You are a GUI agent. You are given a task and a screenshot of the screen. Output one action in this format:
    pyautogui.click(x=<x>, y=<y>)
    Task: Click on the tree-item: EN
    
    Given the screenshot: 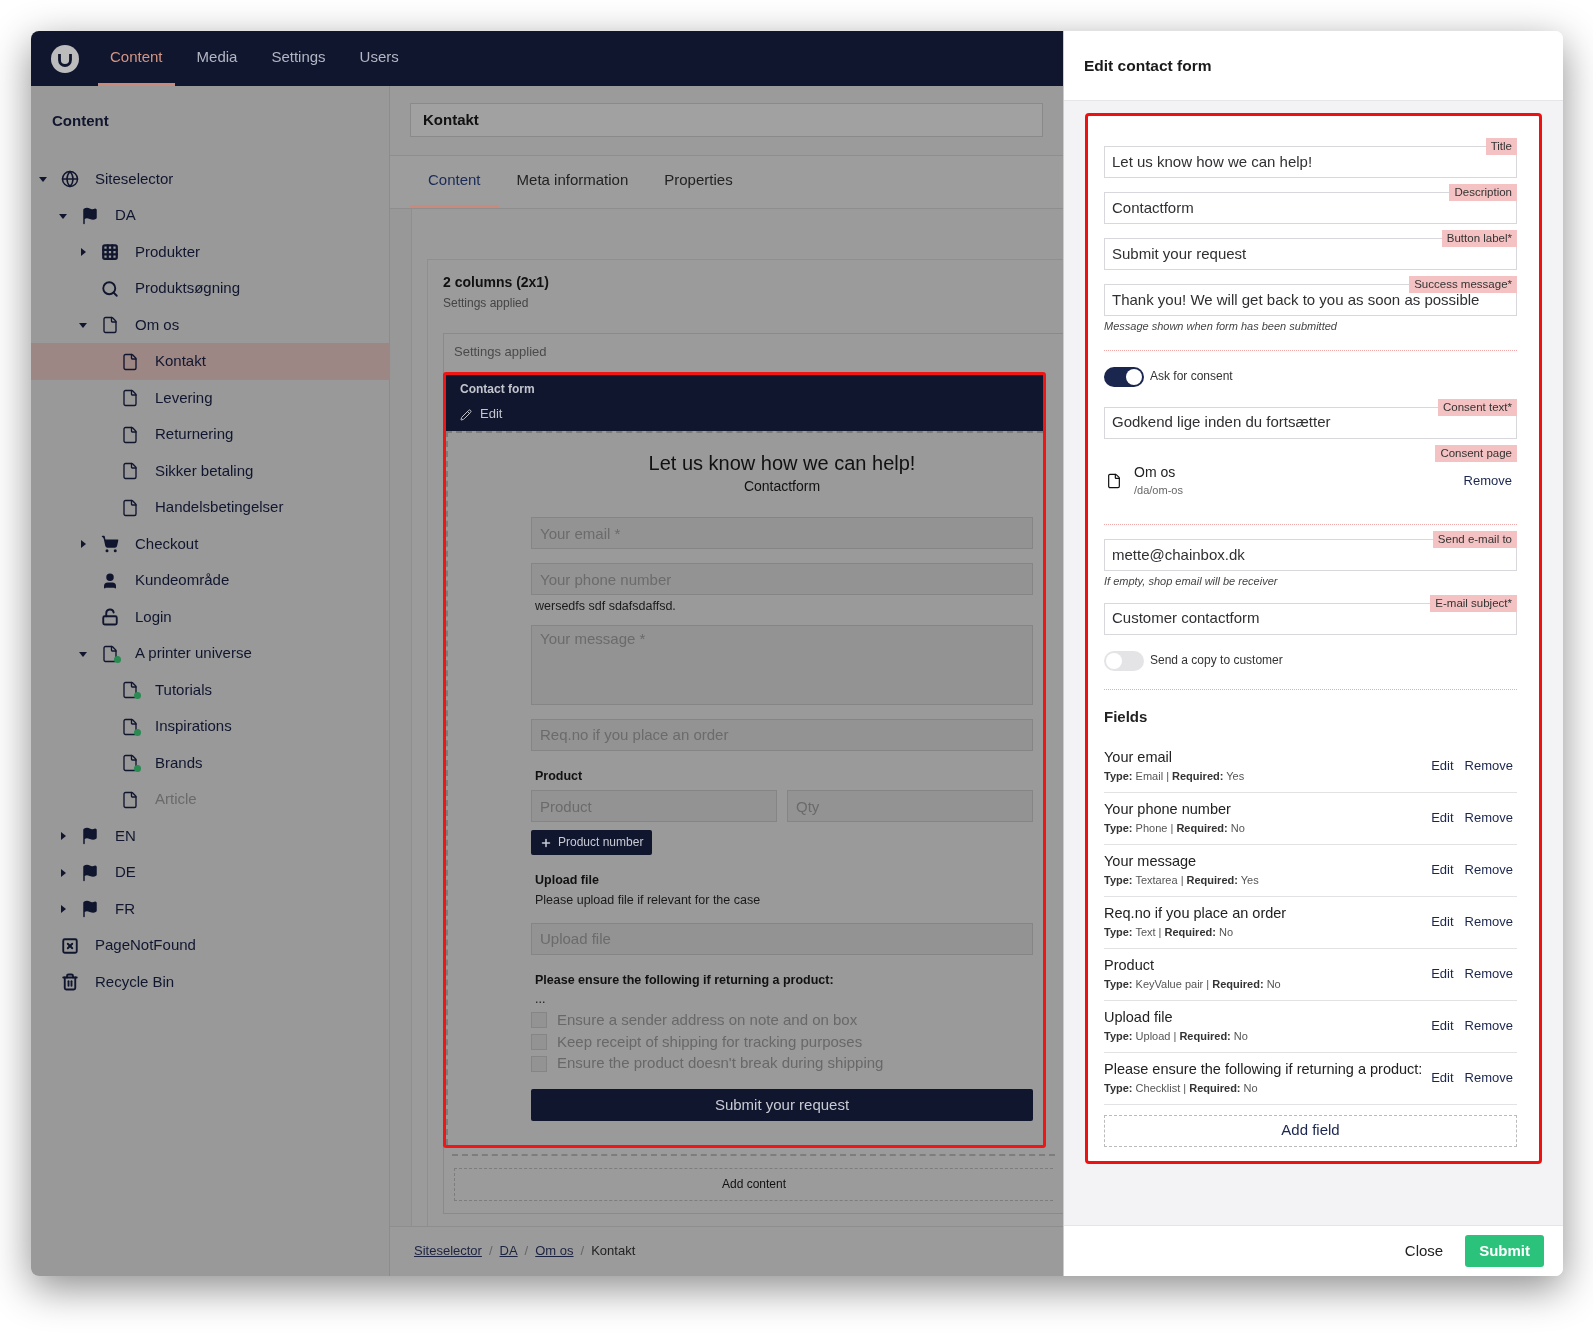 What is the action you would take?
    pyautogui.click(x=210, y=836)
    